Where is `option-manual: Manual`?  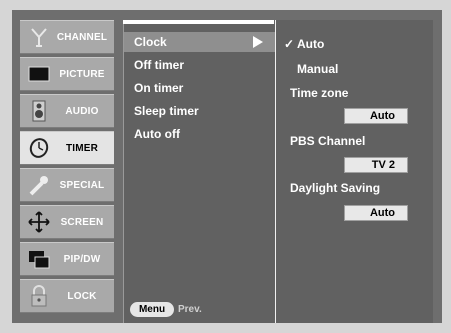
option-manual: Manual is located at coordinates (317, 69).